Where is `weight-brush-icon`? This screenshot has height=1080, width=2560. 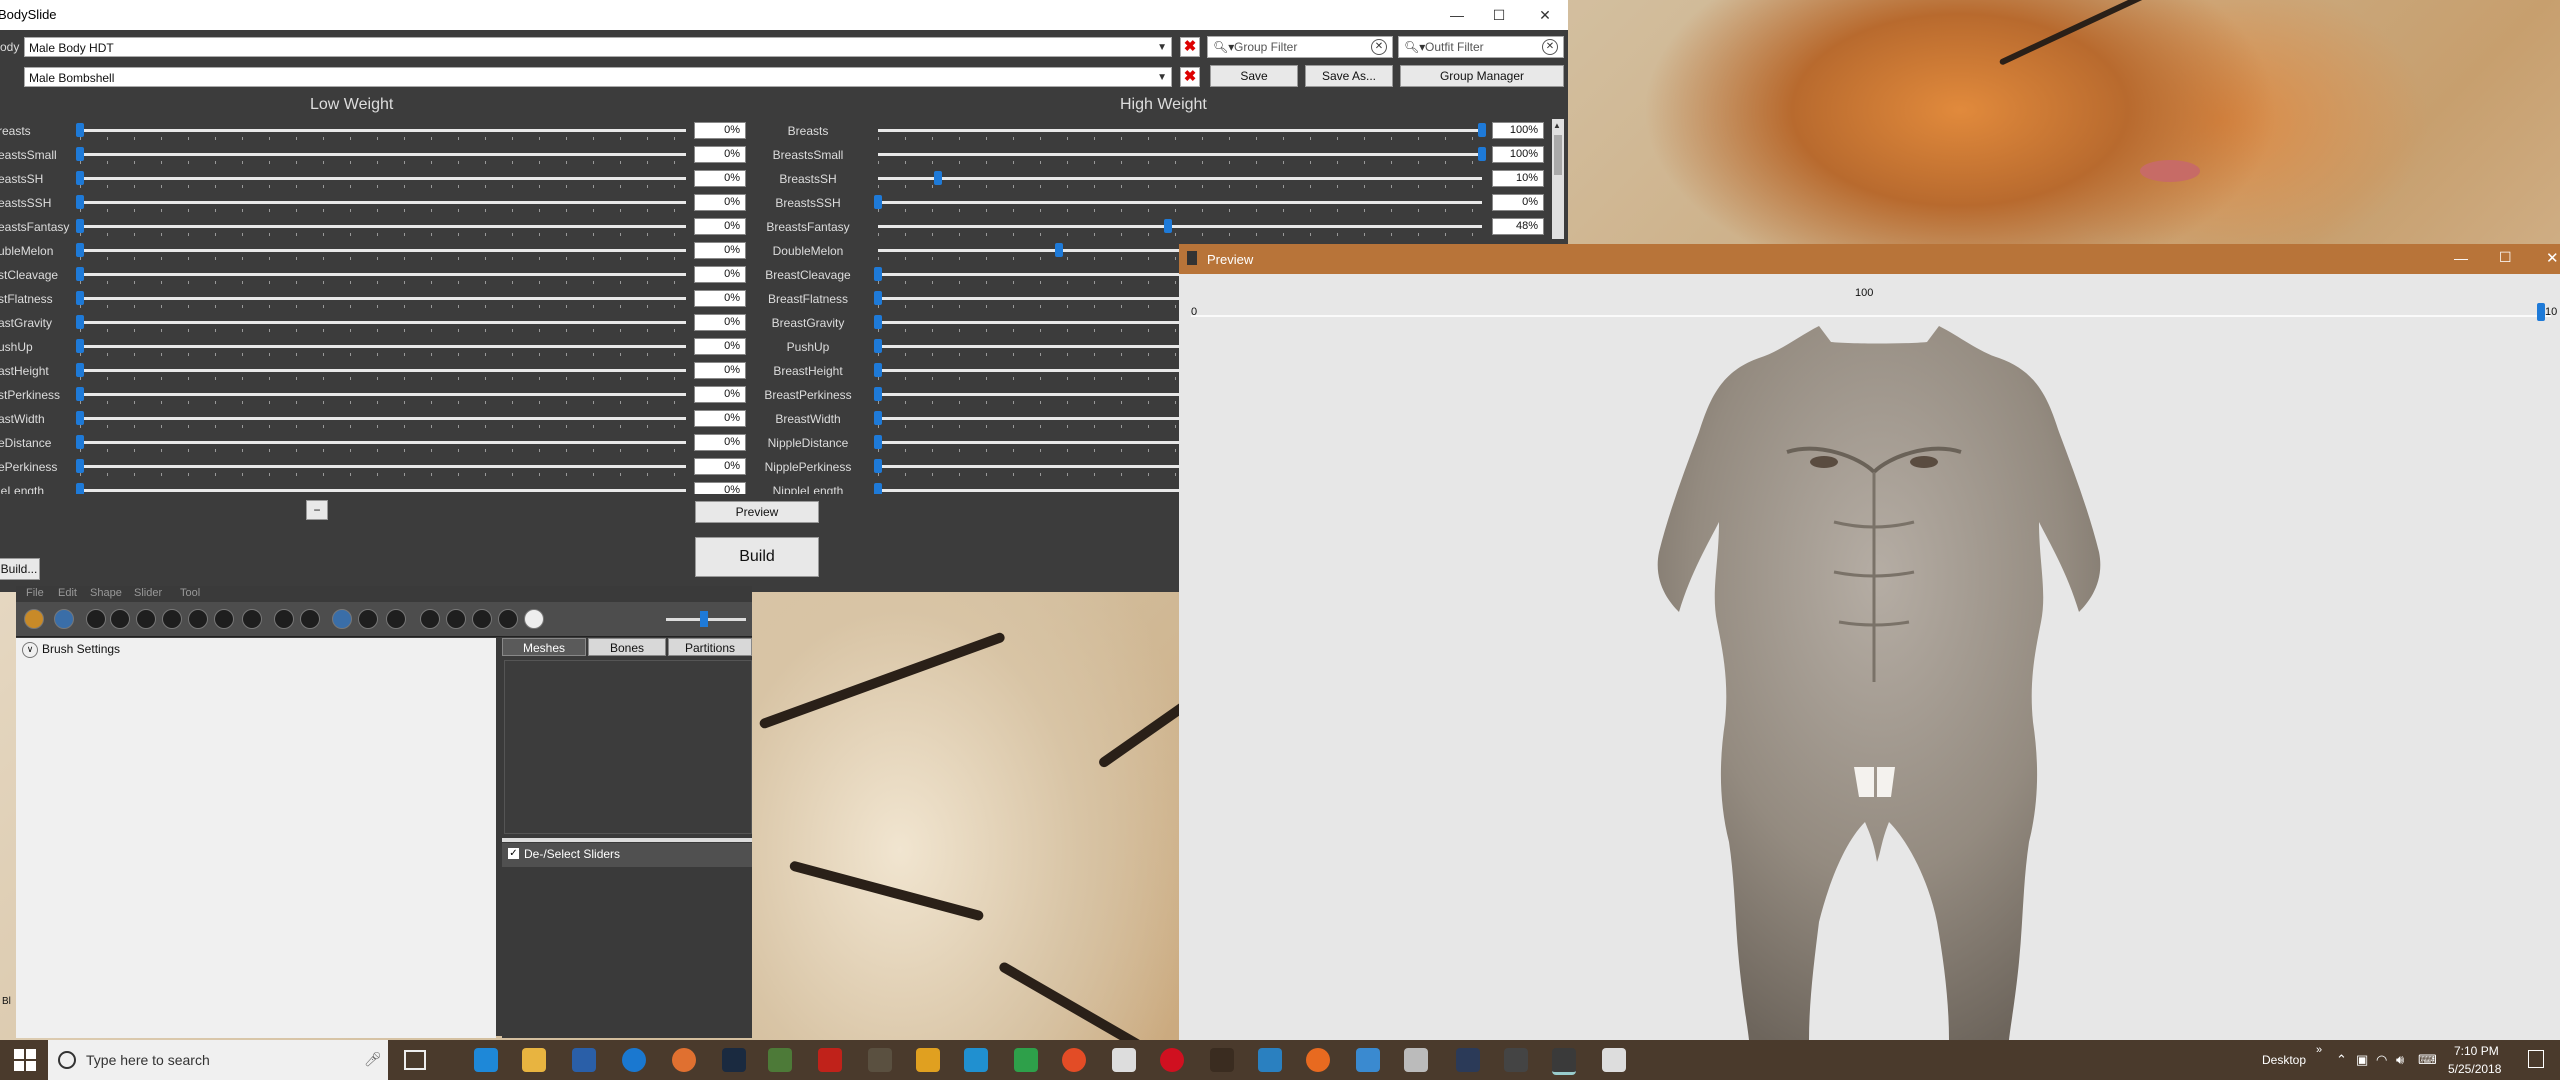 weight-brush-icon is located at coordinates (252, 619).